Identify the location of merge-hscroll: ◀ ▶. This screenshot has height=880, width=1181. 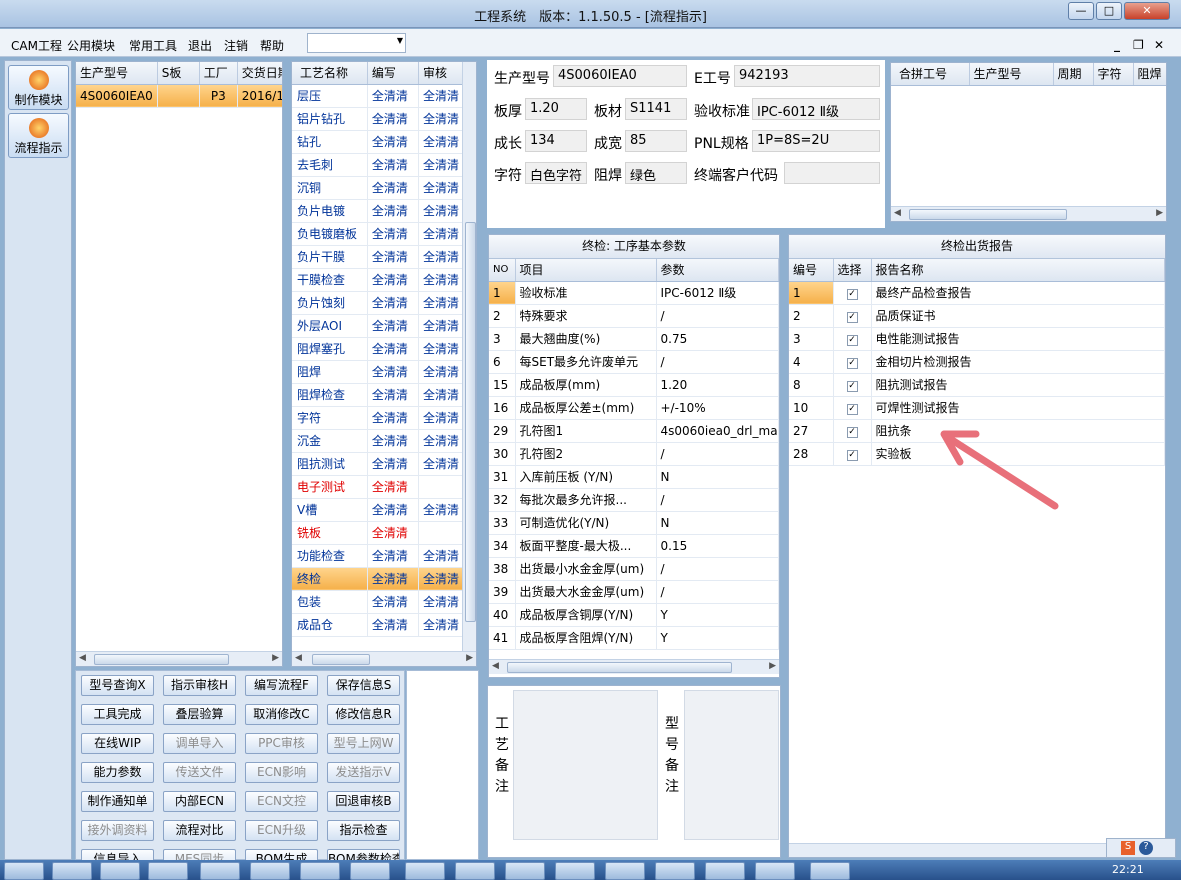
(1028, 213).